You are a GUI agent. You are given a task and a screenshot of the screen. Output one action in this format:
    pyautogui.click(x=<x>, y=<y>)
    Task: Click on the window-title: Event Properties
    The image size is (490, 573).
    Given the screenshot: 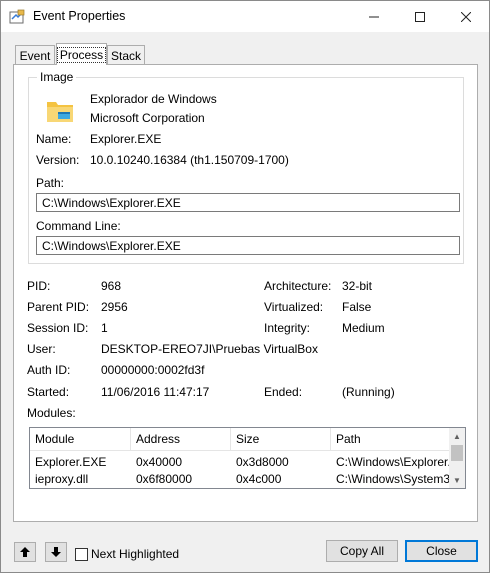 What is the action you would take?
    pyautogui.click(x=79, y=16)
    